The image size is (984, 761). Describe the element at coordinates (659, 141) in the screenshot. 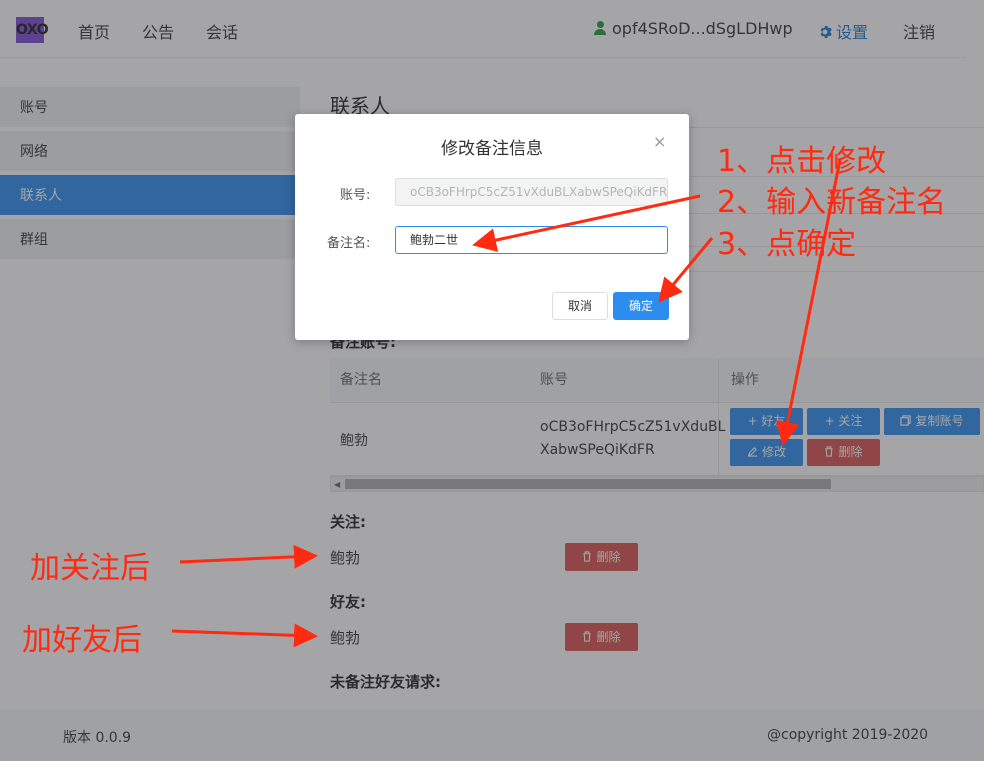

I see `close-icon: ×` at that location.